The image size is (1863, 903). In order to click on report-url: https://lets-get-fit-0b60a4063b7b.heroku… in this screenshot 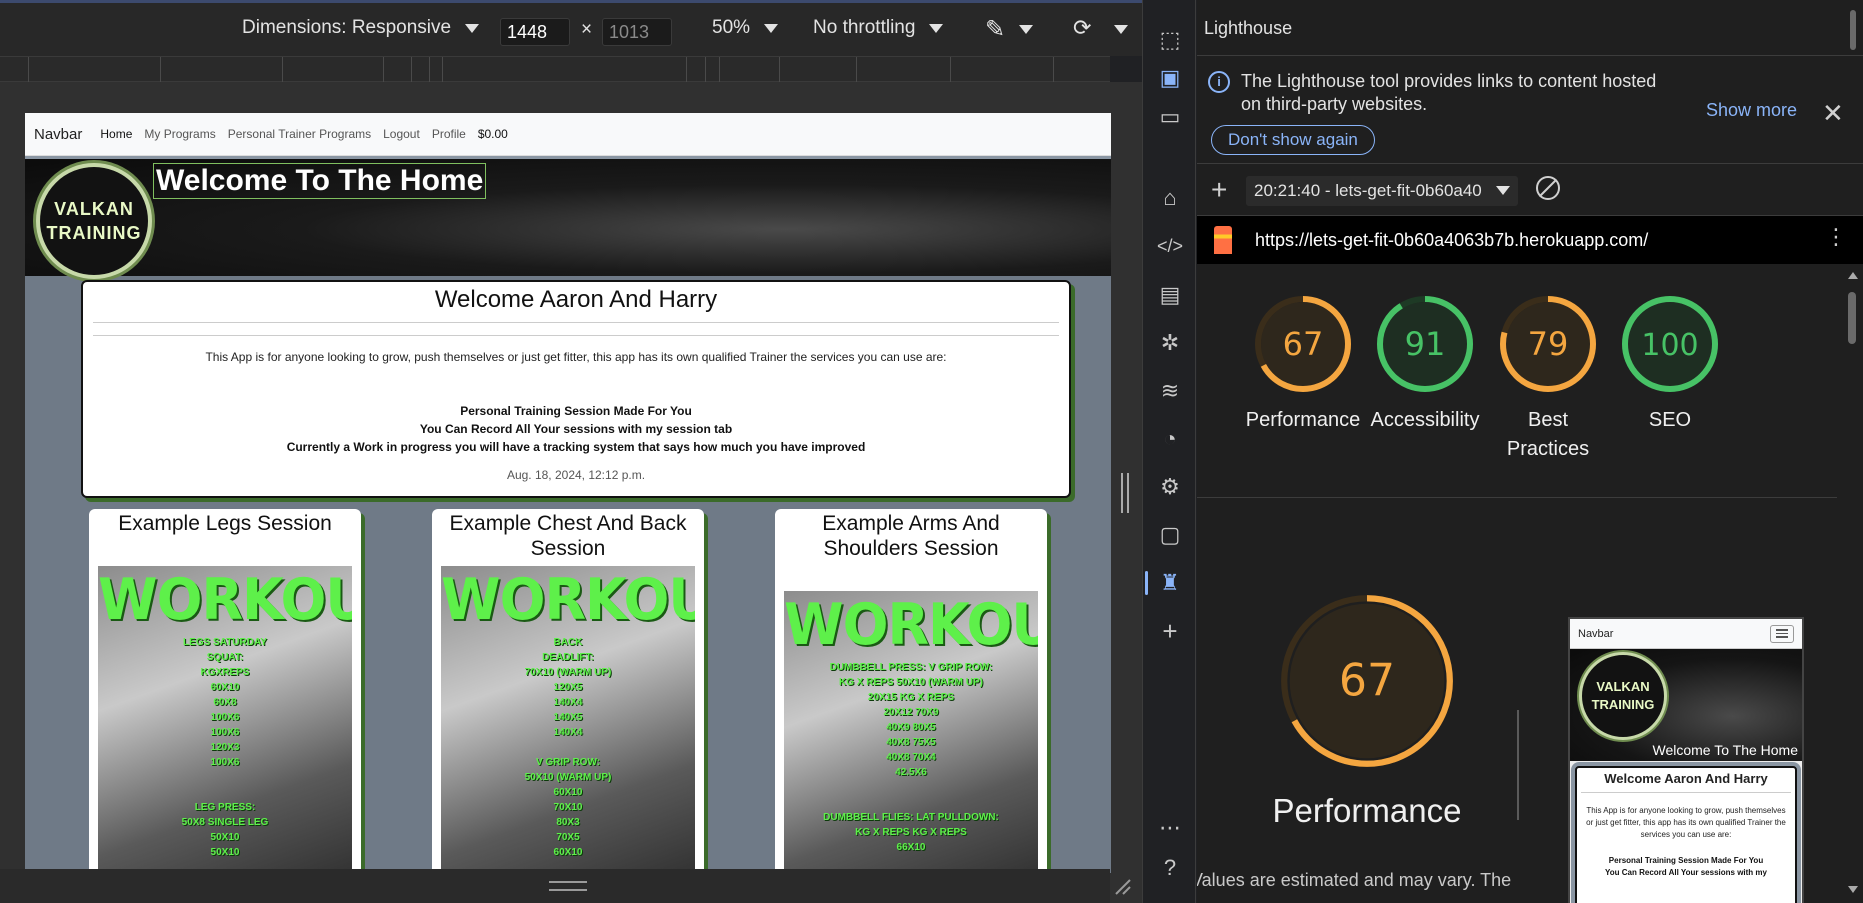, I will do `click(1451, 240)`.